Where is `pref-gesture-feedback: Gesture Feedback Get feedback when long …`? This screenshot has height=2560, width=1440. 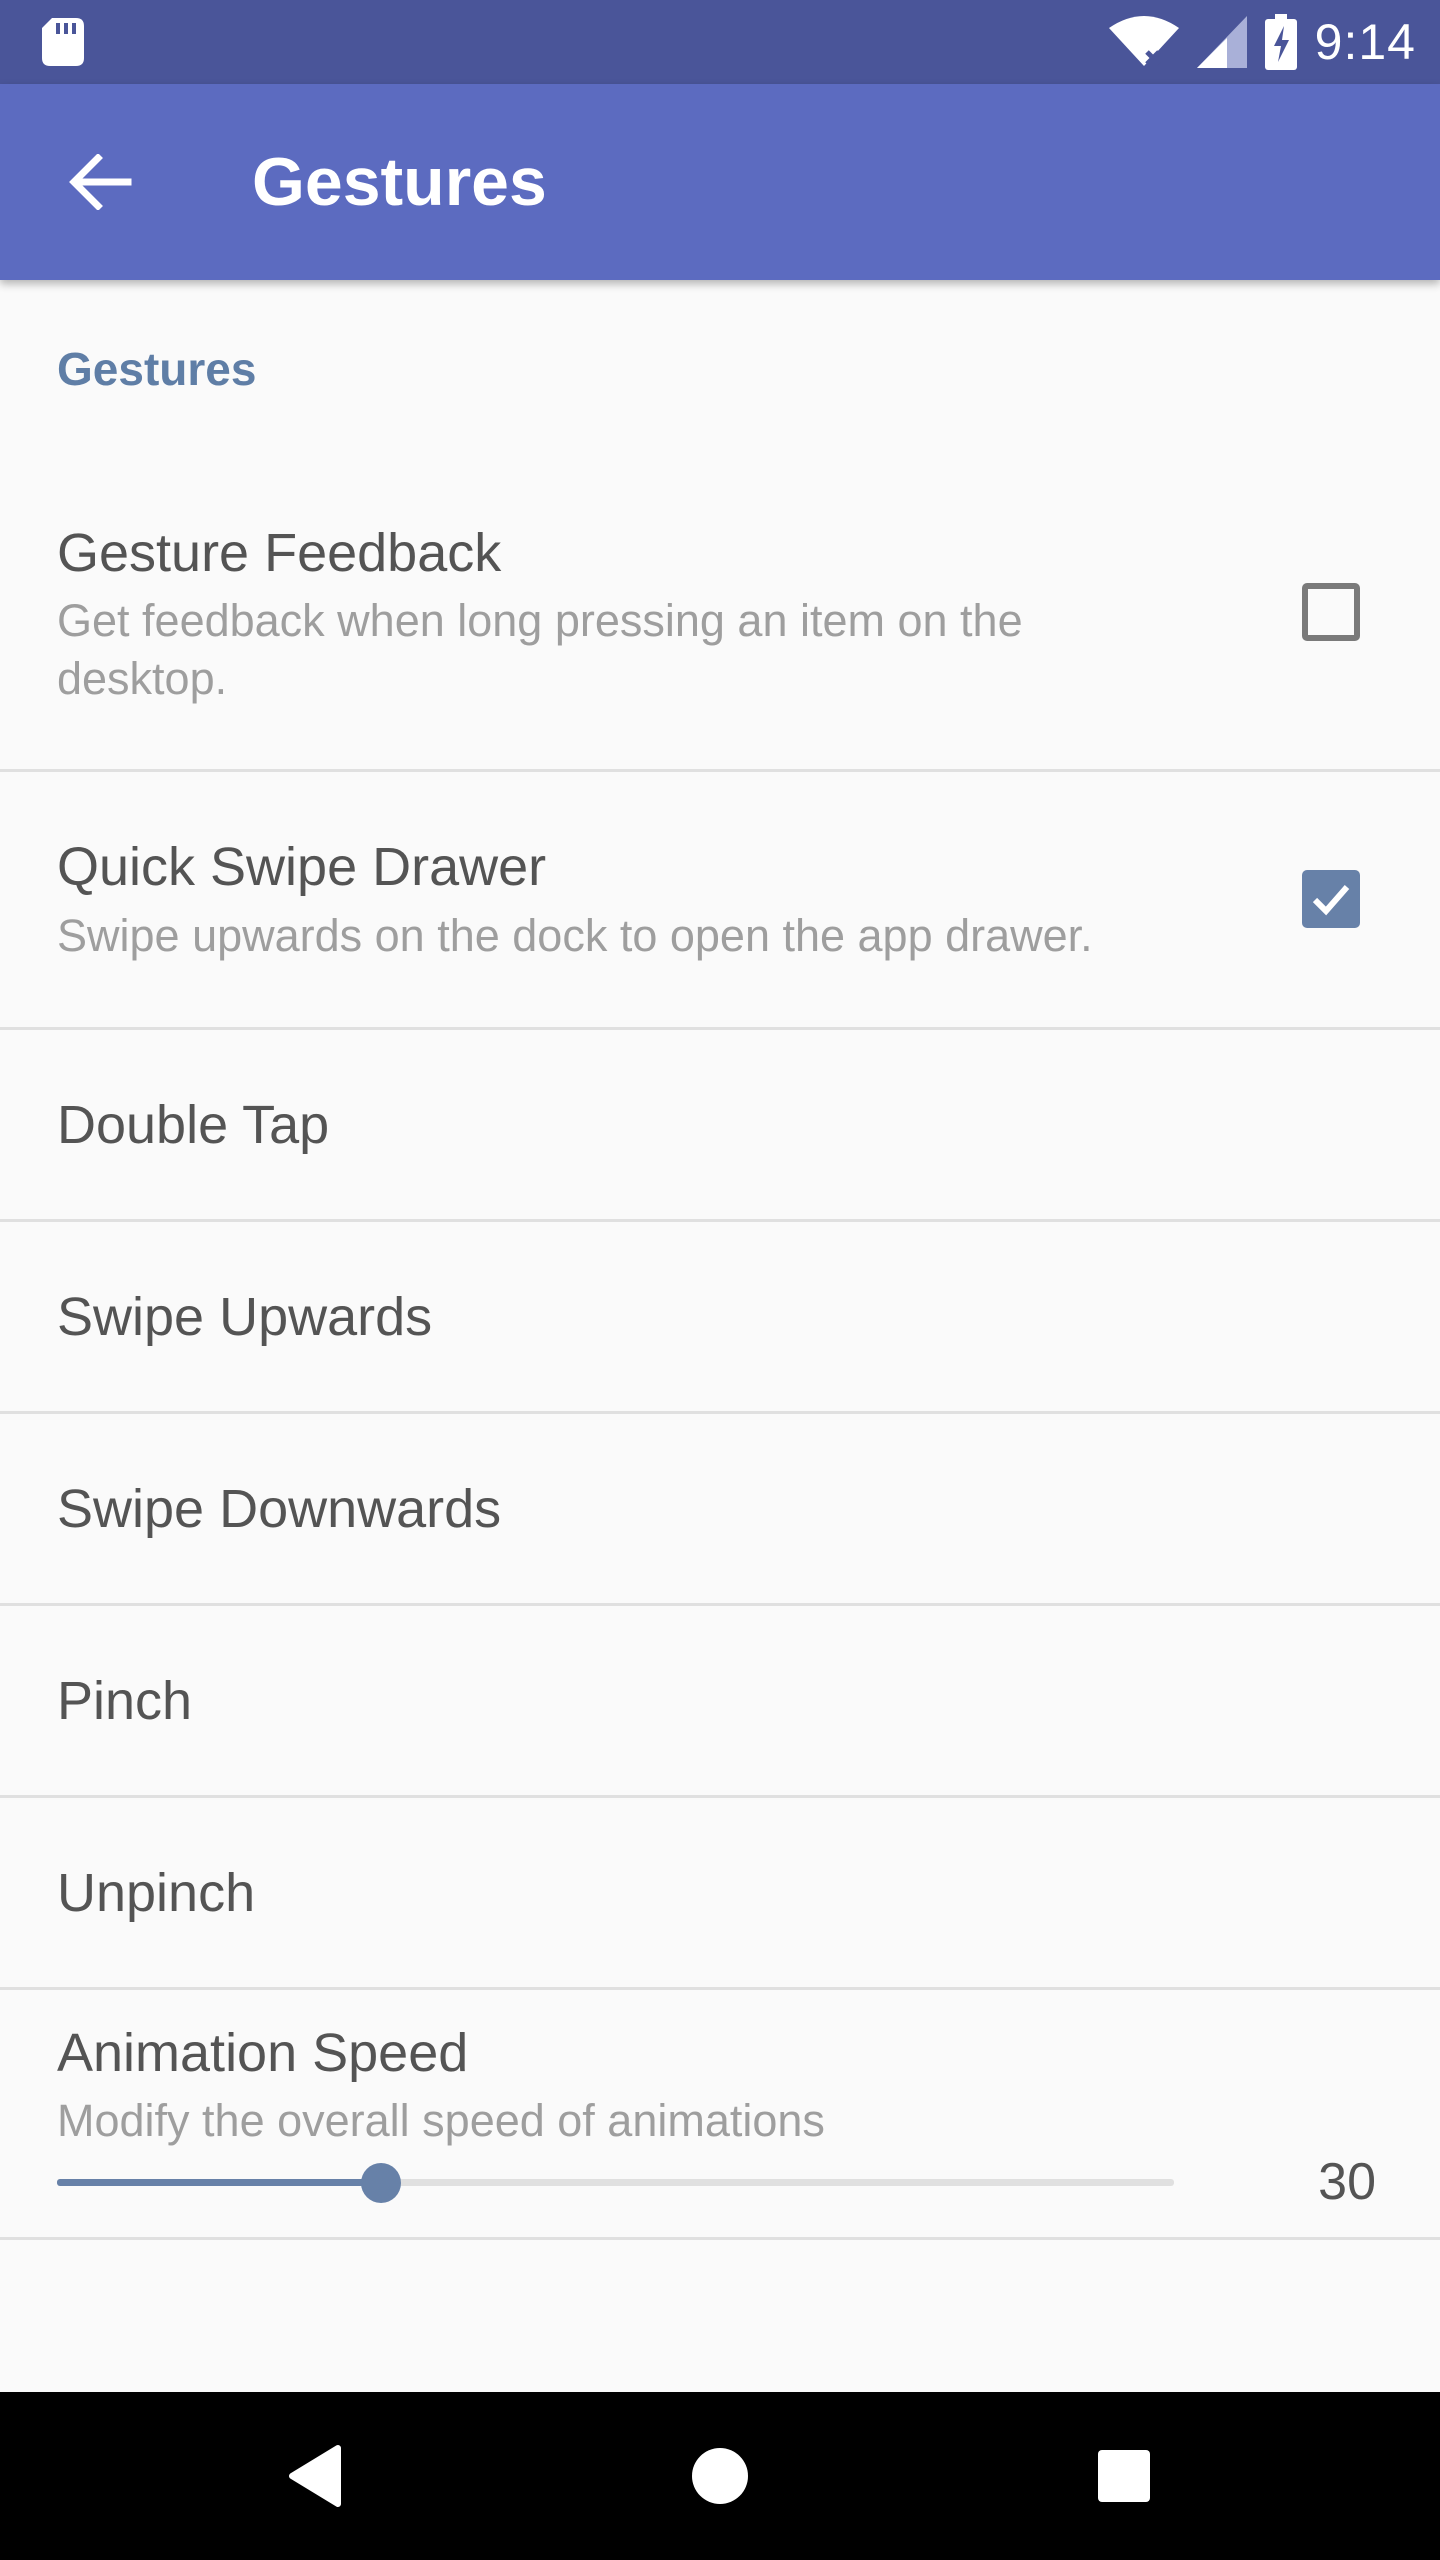 pref-gesture-feedback: Gesture Feedback Get feedback when long … is located at coordinates (720, 611).